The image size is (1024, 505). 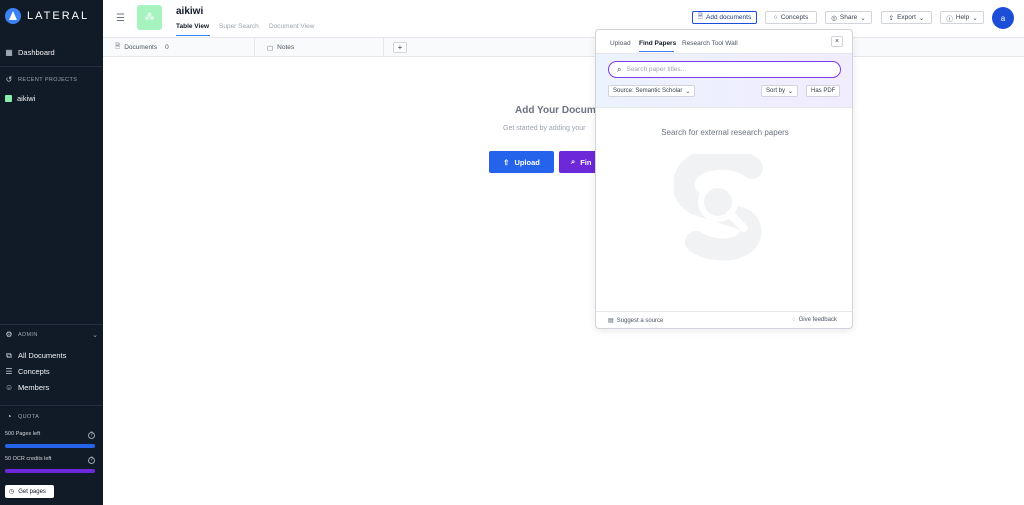 I want to click on avatar: a, so click(x=1003, y=18).